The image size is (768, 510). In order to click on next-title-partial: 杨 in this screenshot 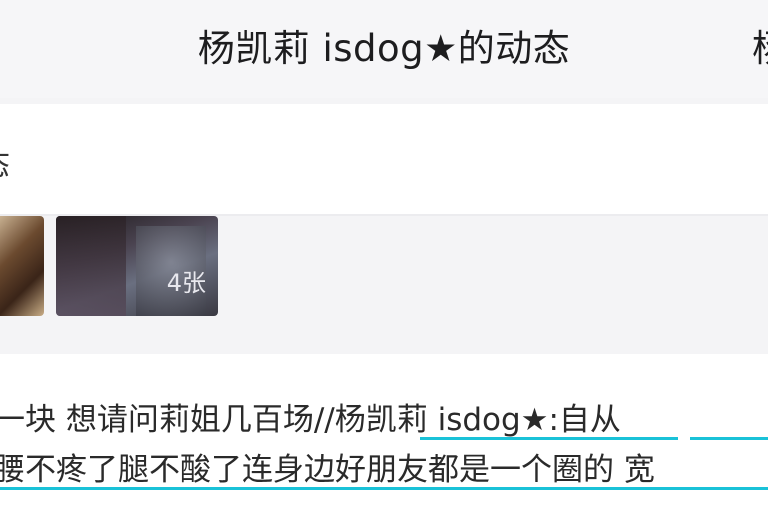, I will do `click(760, 45)`.